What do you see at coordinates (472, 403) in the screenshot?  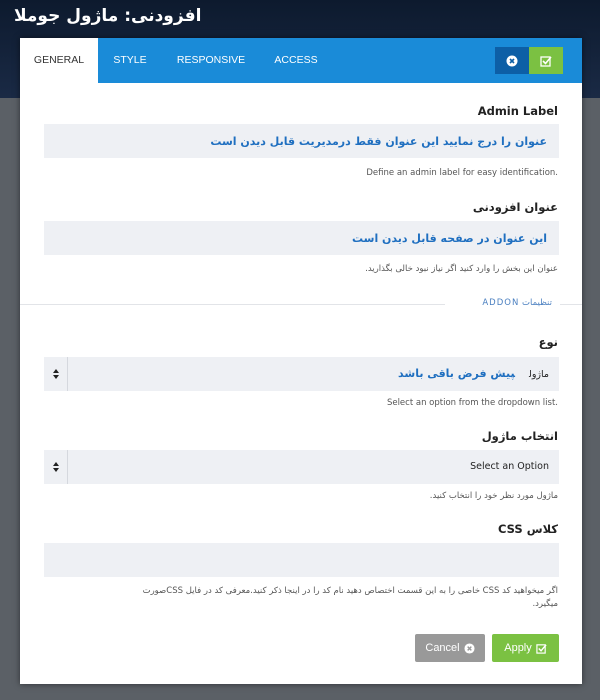 I see `type-help: Select an option from the dropdown list.` at bounding box center [472, 403].